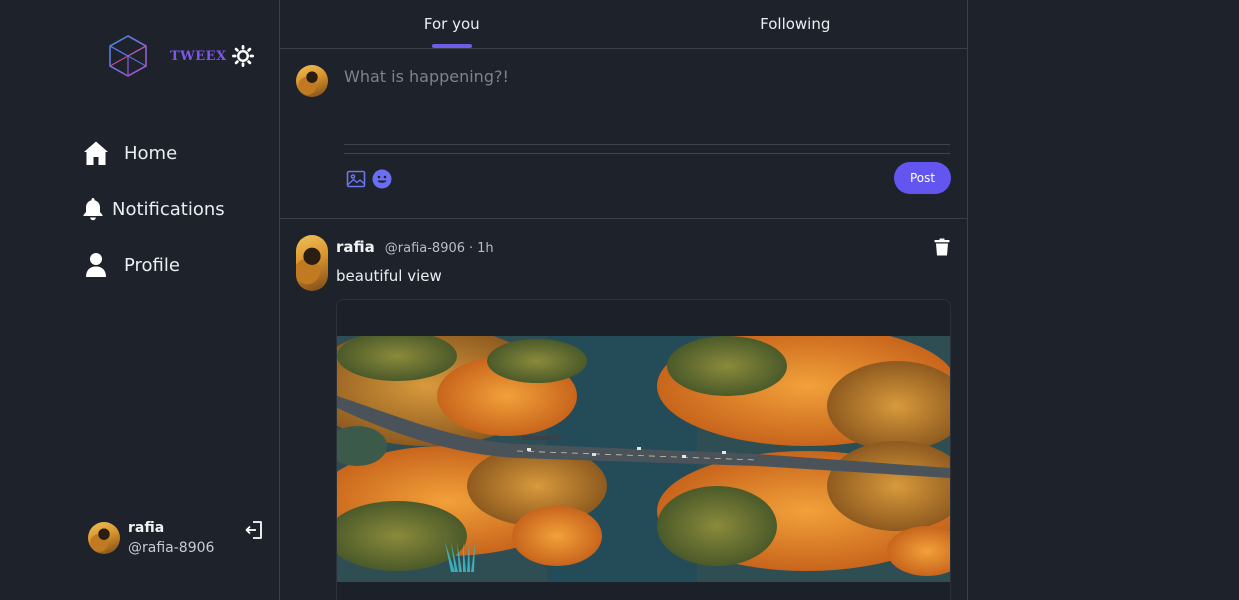 Image resolution: width=1239 pixels, height=600 pixels. I want to click on composer-avatar, so click(312, 81).